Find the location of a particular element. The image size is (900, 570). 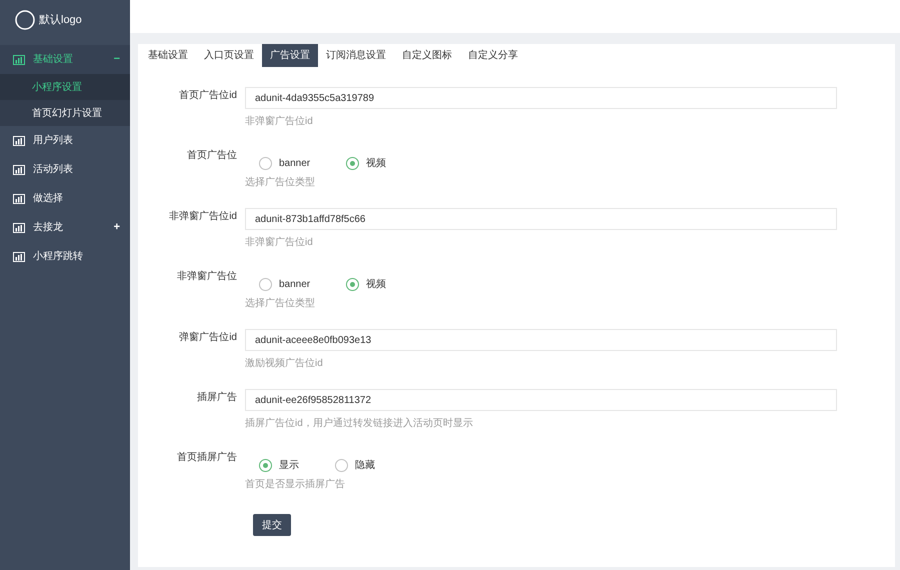

input-field: adunit-873b1affd78f5c66 is located at coordinates (541, 219).